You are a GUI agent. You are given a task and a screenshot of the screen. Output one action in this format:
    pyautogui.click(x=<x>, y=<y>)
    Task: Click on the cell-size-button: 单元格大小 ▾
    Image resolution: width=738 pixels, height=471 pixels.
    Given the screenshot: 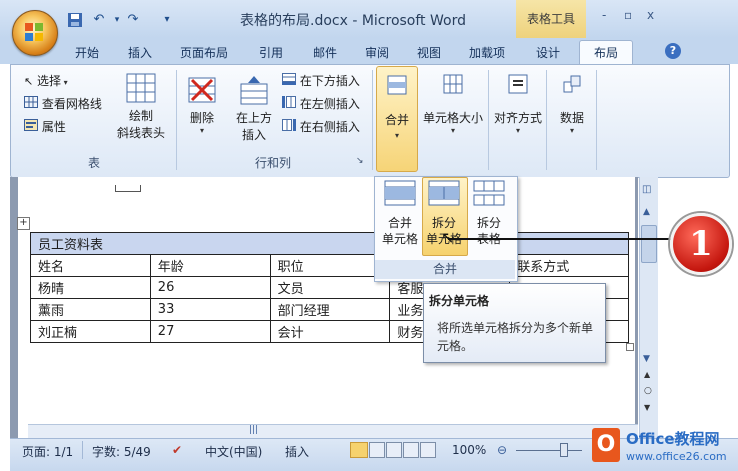 What is the action you would take?
    pyautogui.click(x=453, y=104)
    